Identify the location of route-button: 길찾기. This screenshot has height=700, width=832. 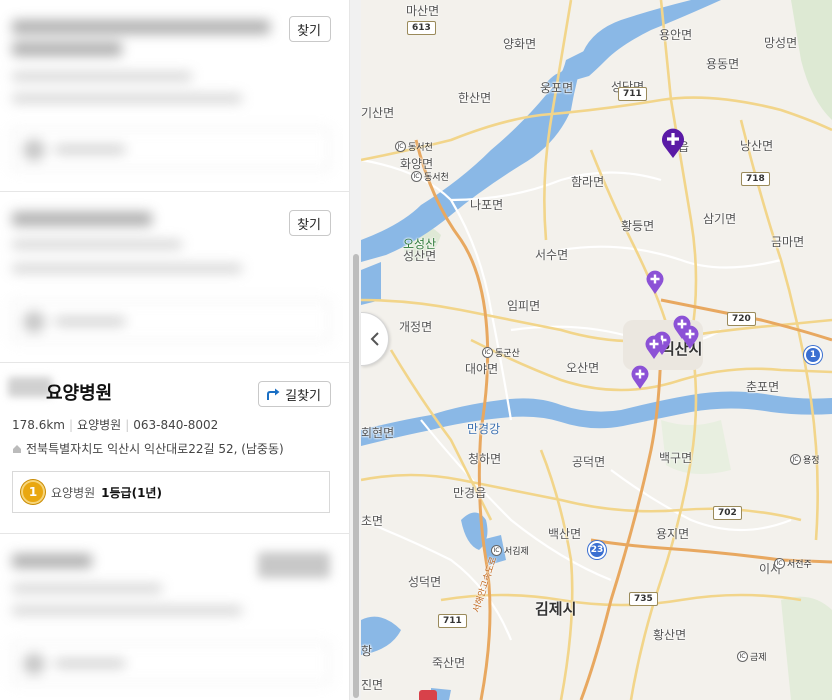
(294, 394).